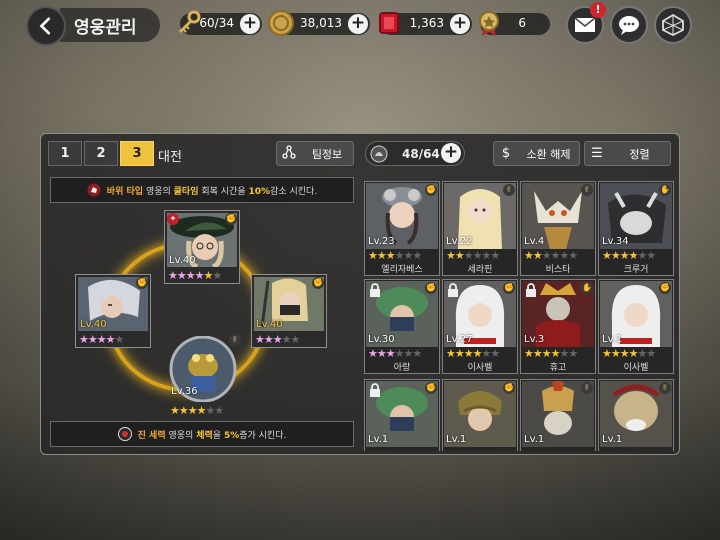 This screenshot has height=540, width=720. What do you see at coordinates (636, 368) in the screenshot?
I see `hero-name: 이사벨` at bounding box center [636, 368].